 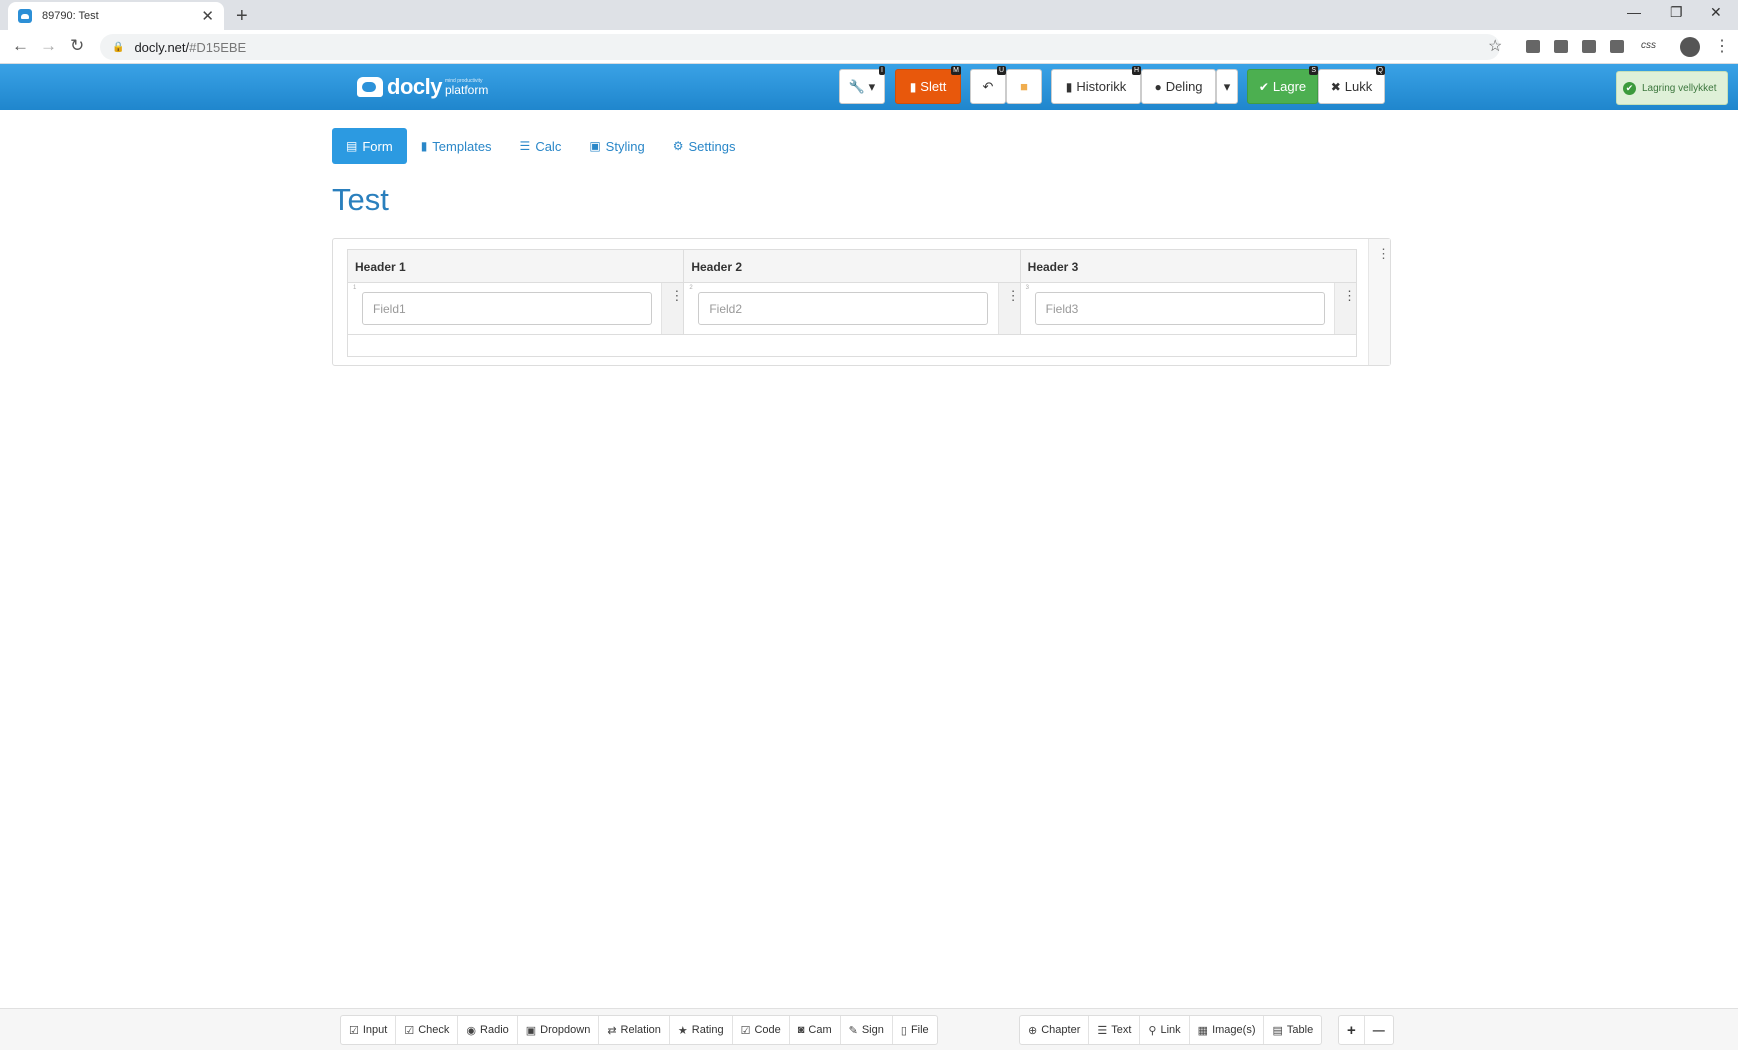 What do you see at coordinates (1672, 88) in the screenshot?
I see `save-success-toast: ✔ Lagring vellykket` at bounding box center [1672, 88].